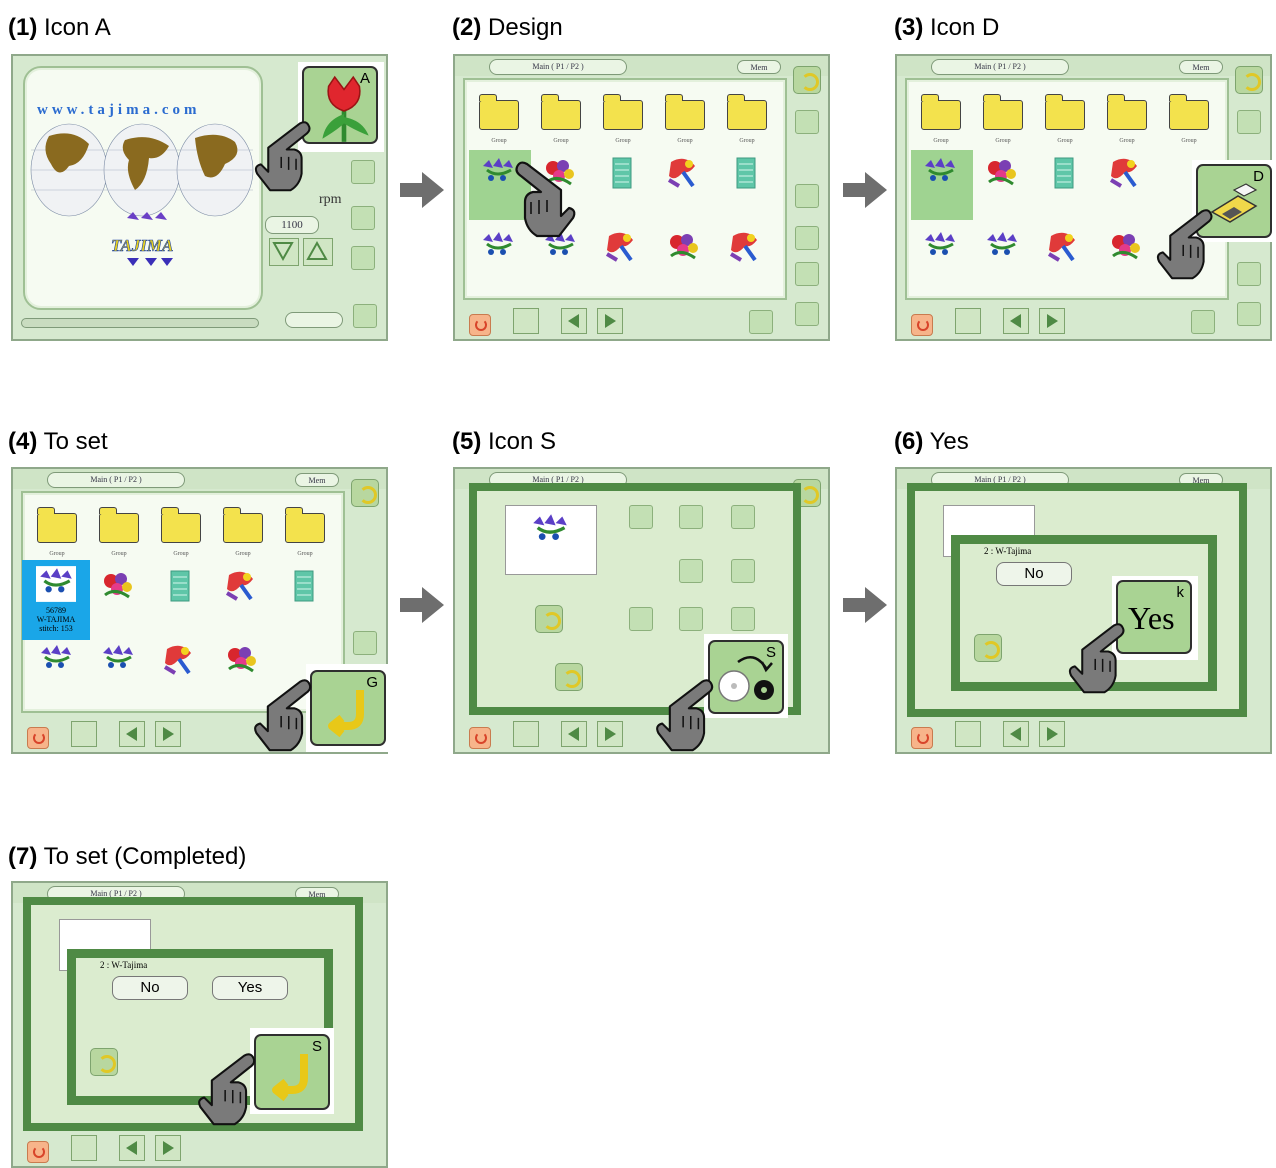 The height and width of the screenshot is (1168, 1276). I want to click on hand-icon, so click(363, 258).